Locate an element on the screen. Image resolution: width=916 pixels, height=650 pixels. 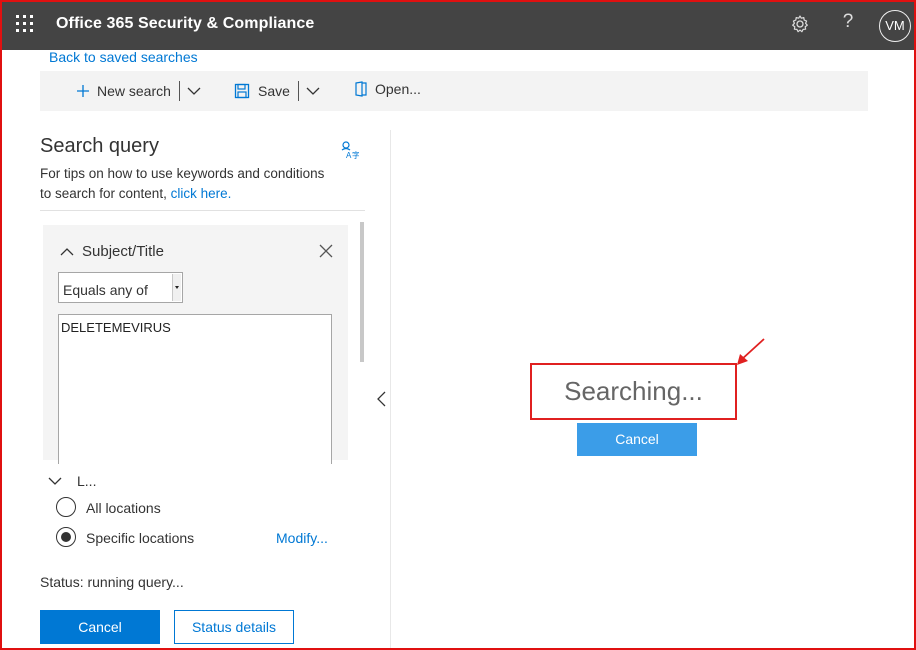
divider is located at coordinates (202, 210).